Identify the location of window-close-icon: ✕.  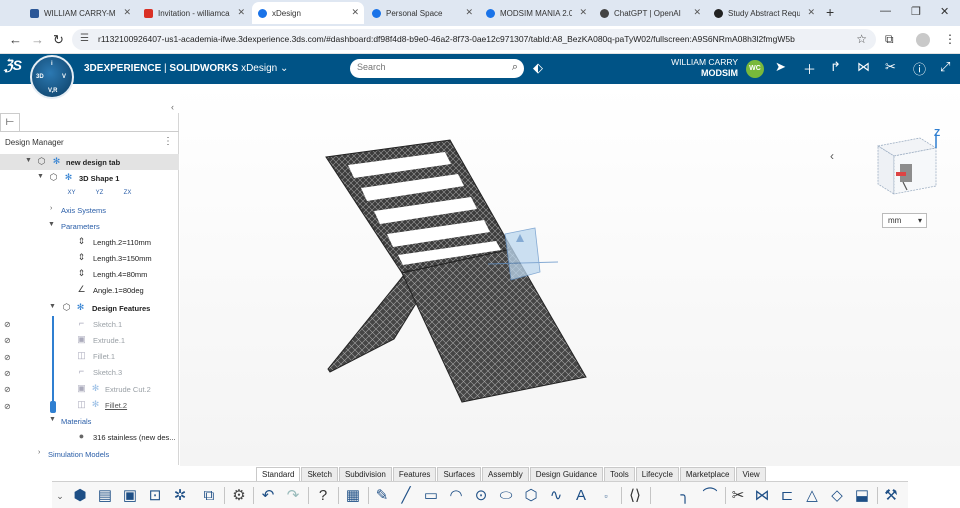
(944, 11).